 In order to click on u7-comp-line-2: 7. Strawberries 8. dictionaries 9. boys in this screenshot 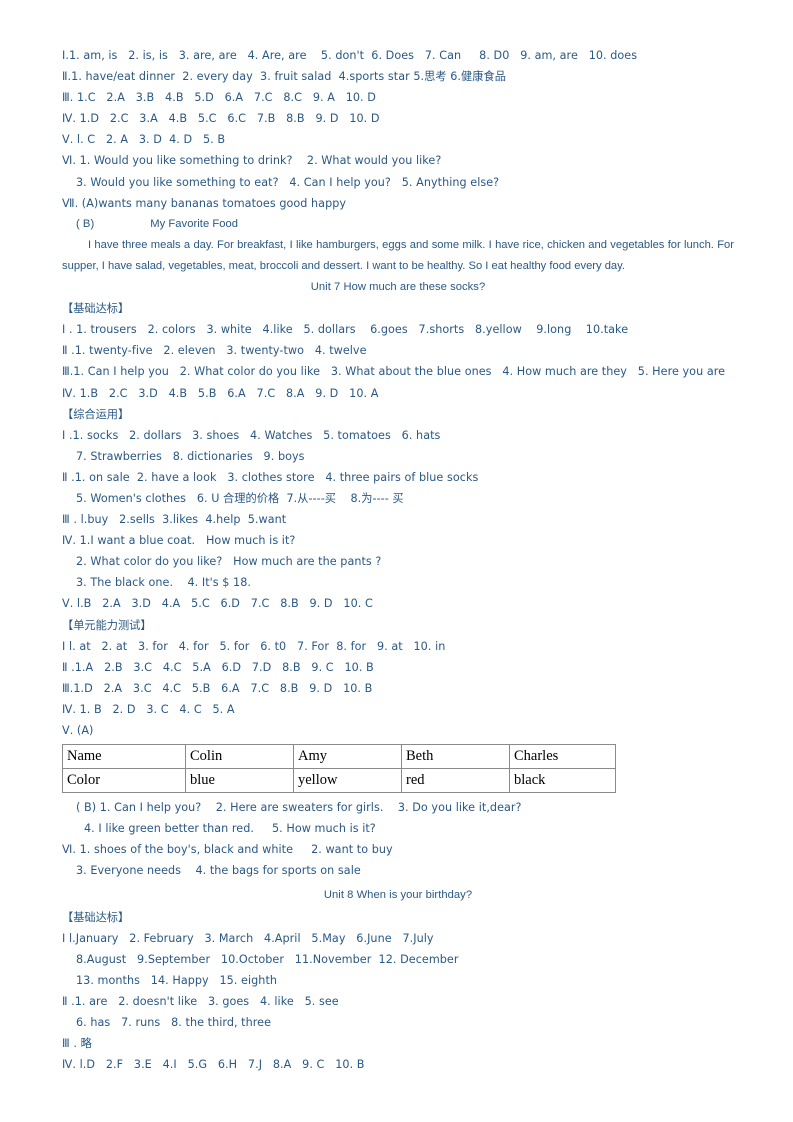, I will do `click(190, 456)`.